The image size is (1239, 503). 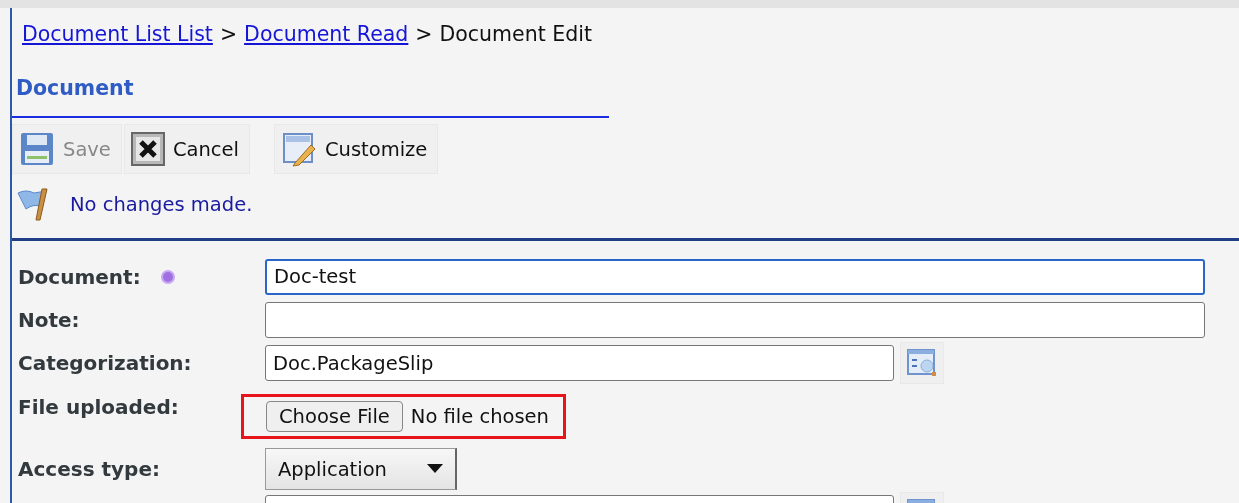 I want to click on breadcrumb-link: Document List List, so click(x=117, y=34).